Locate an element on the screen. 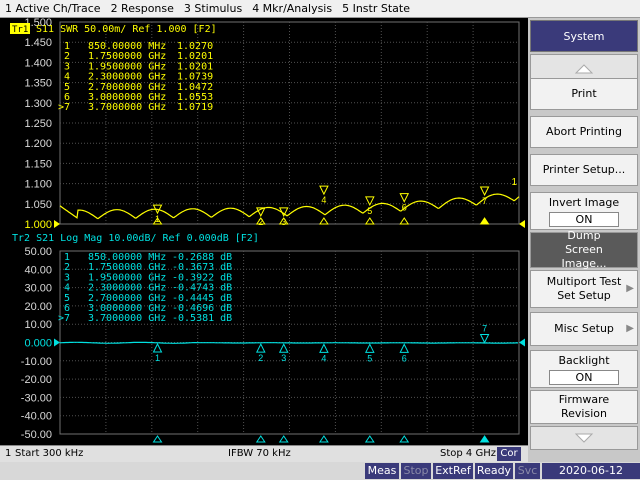  trace2-marker-number: 7 is located at coordinates (484, 328).